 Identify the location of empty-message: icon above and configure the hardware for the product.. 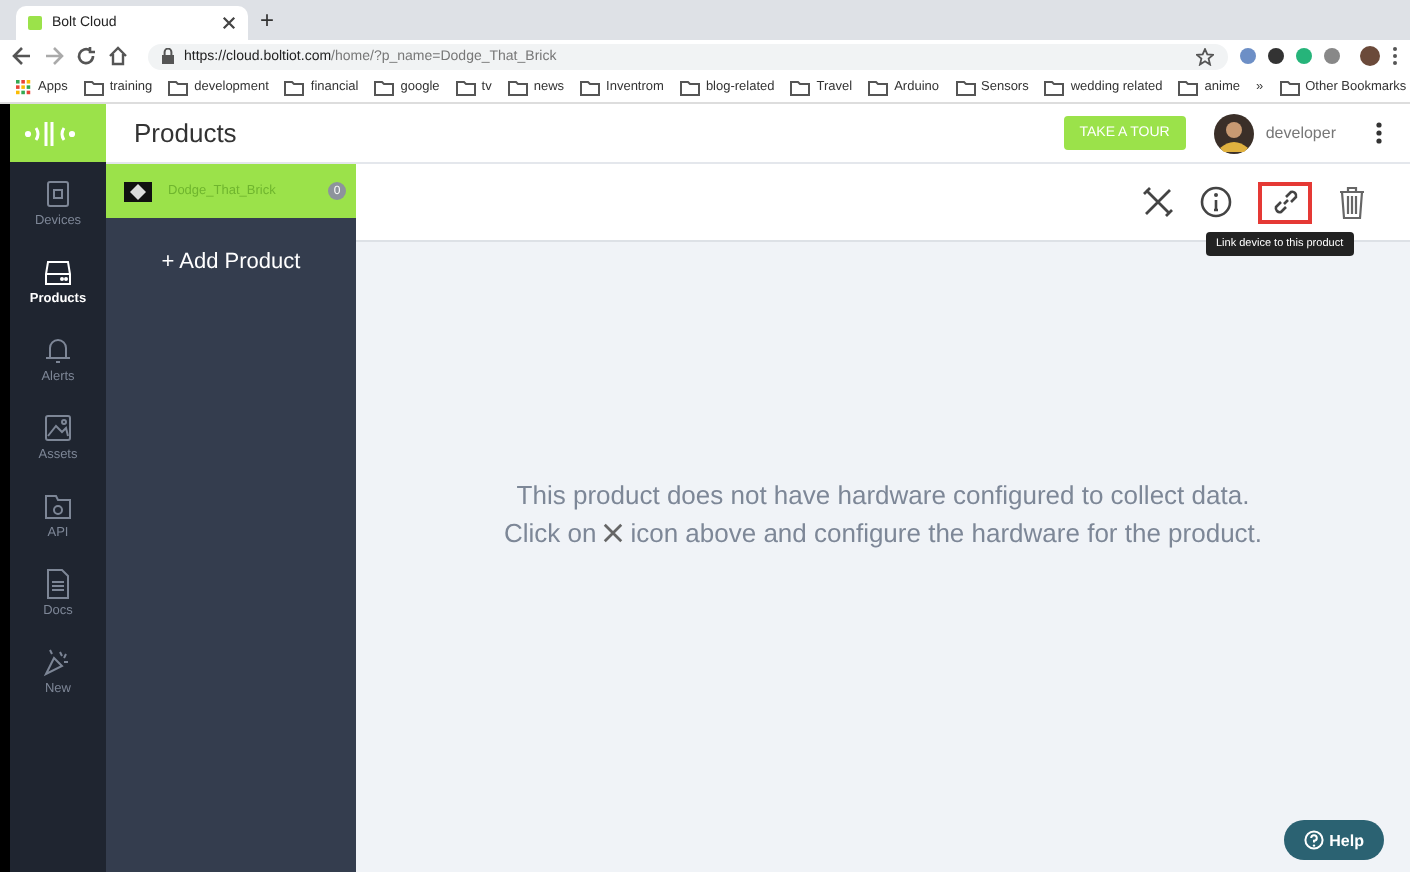
(946, 533).